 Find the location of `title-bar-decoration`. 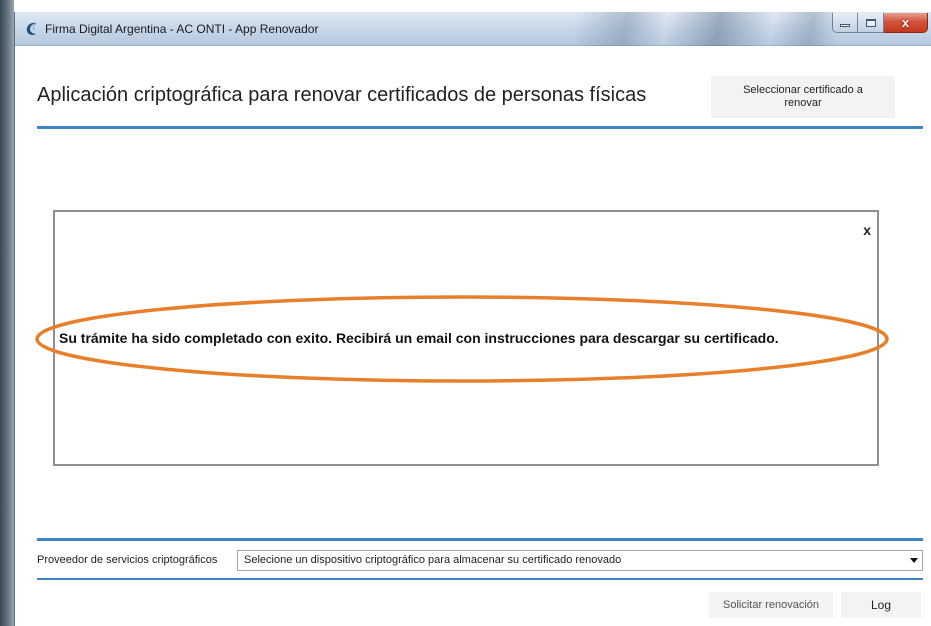

title-bar-decoration is located at coordinates (705, 29).